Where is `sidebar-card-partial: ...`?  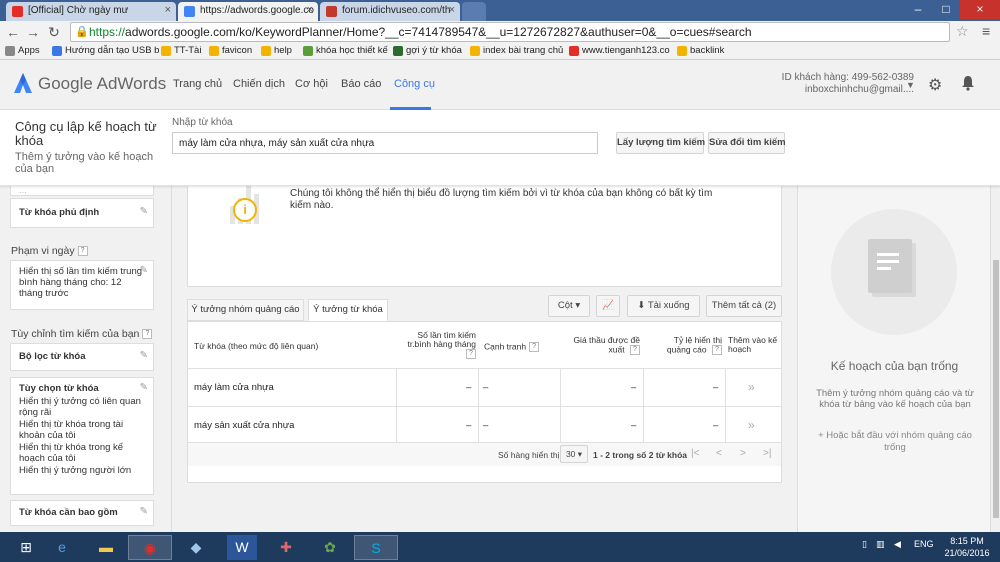
sidebar-card-partial: ... is located at coordinates (82, 191).